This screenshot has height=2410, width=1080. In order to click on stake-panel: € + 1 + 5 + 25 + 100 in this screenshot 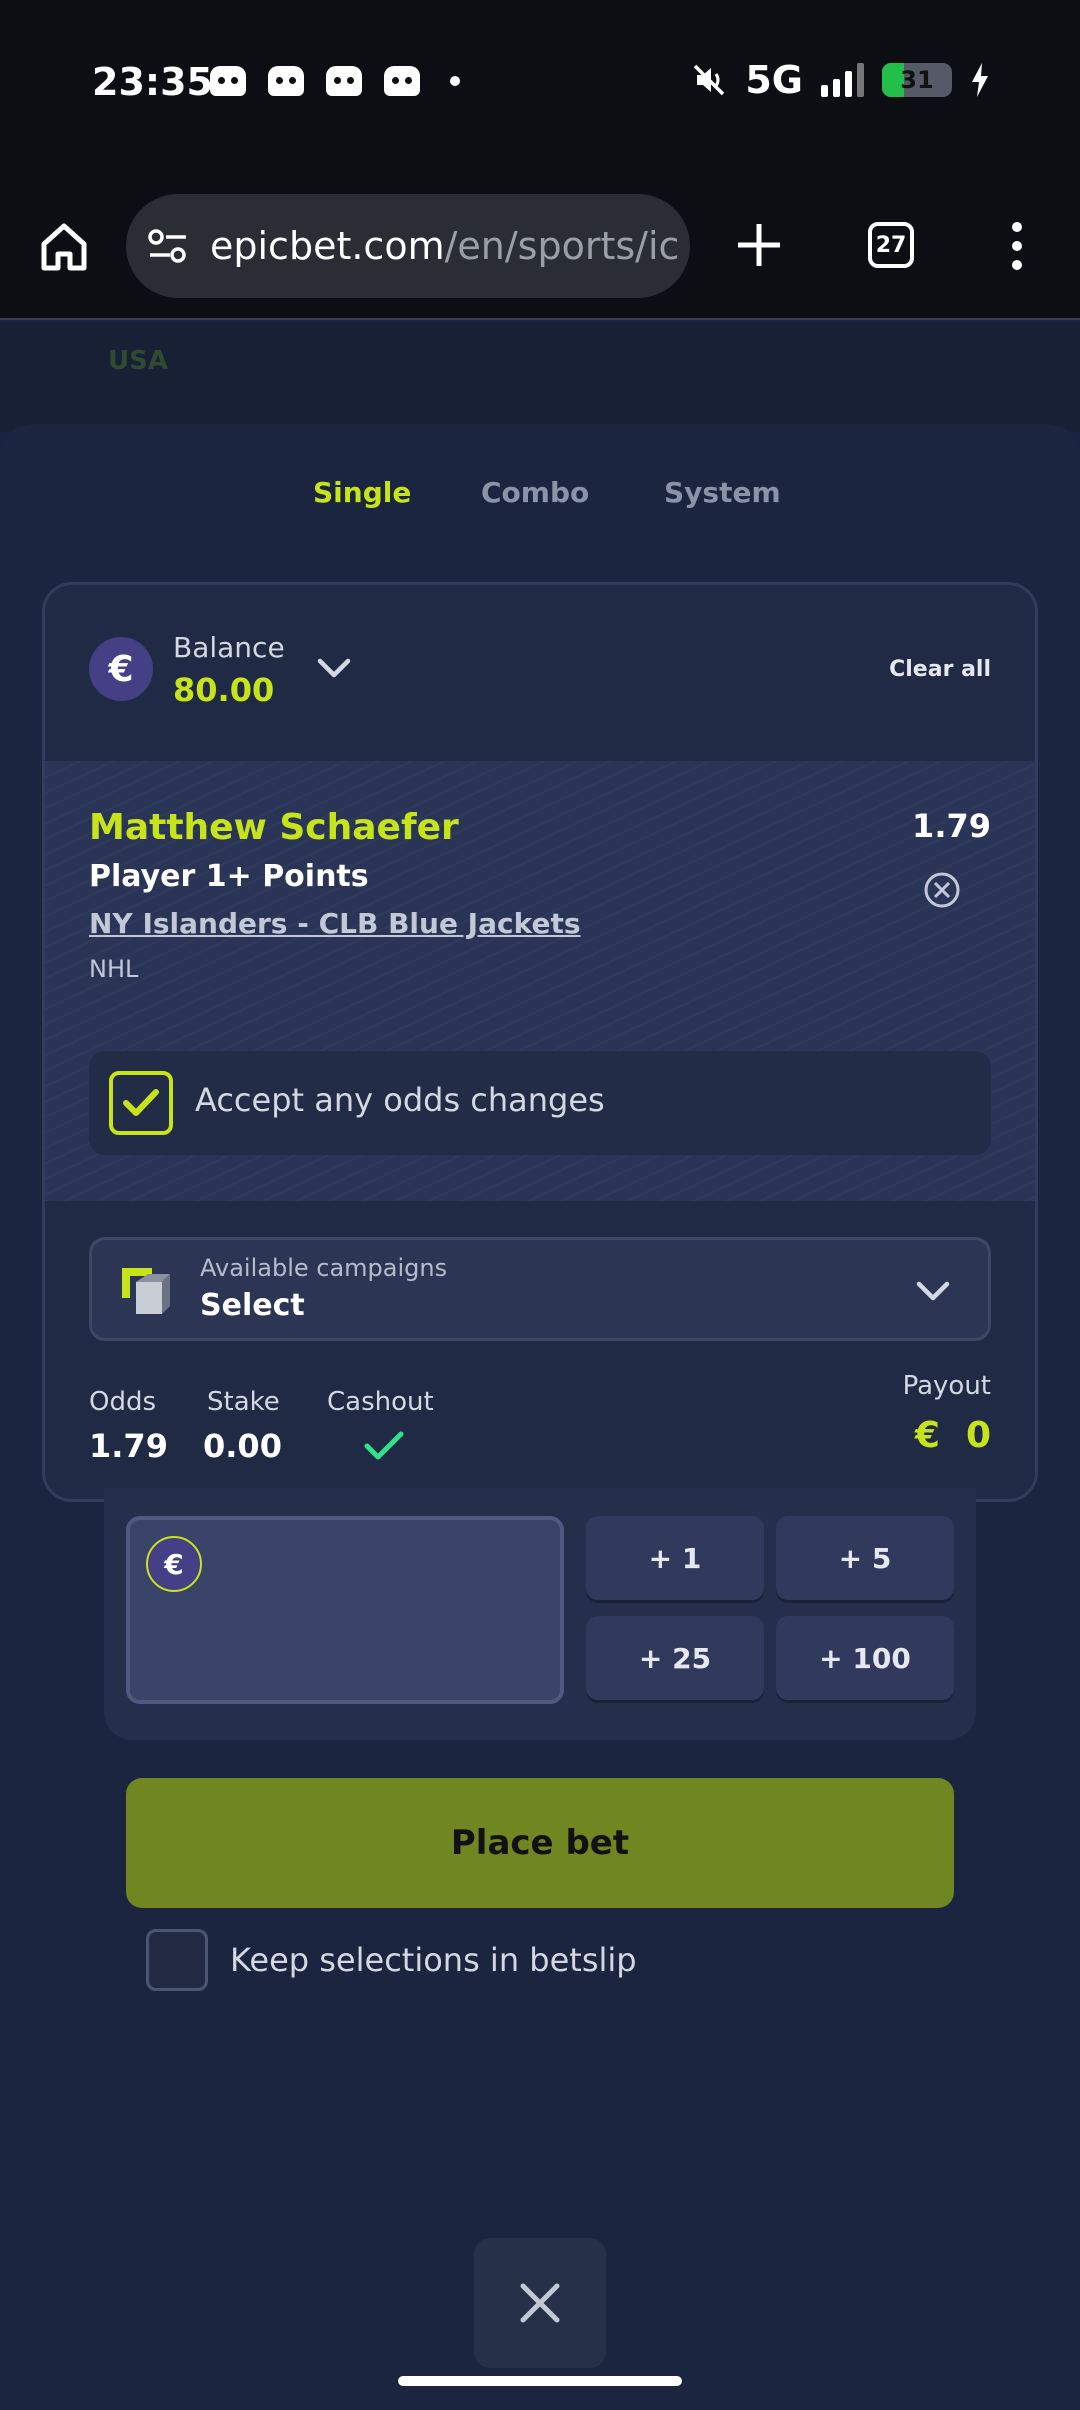, I will do `click(540, 1614)`.